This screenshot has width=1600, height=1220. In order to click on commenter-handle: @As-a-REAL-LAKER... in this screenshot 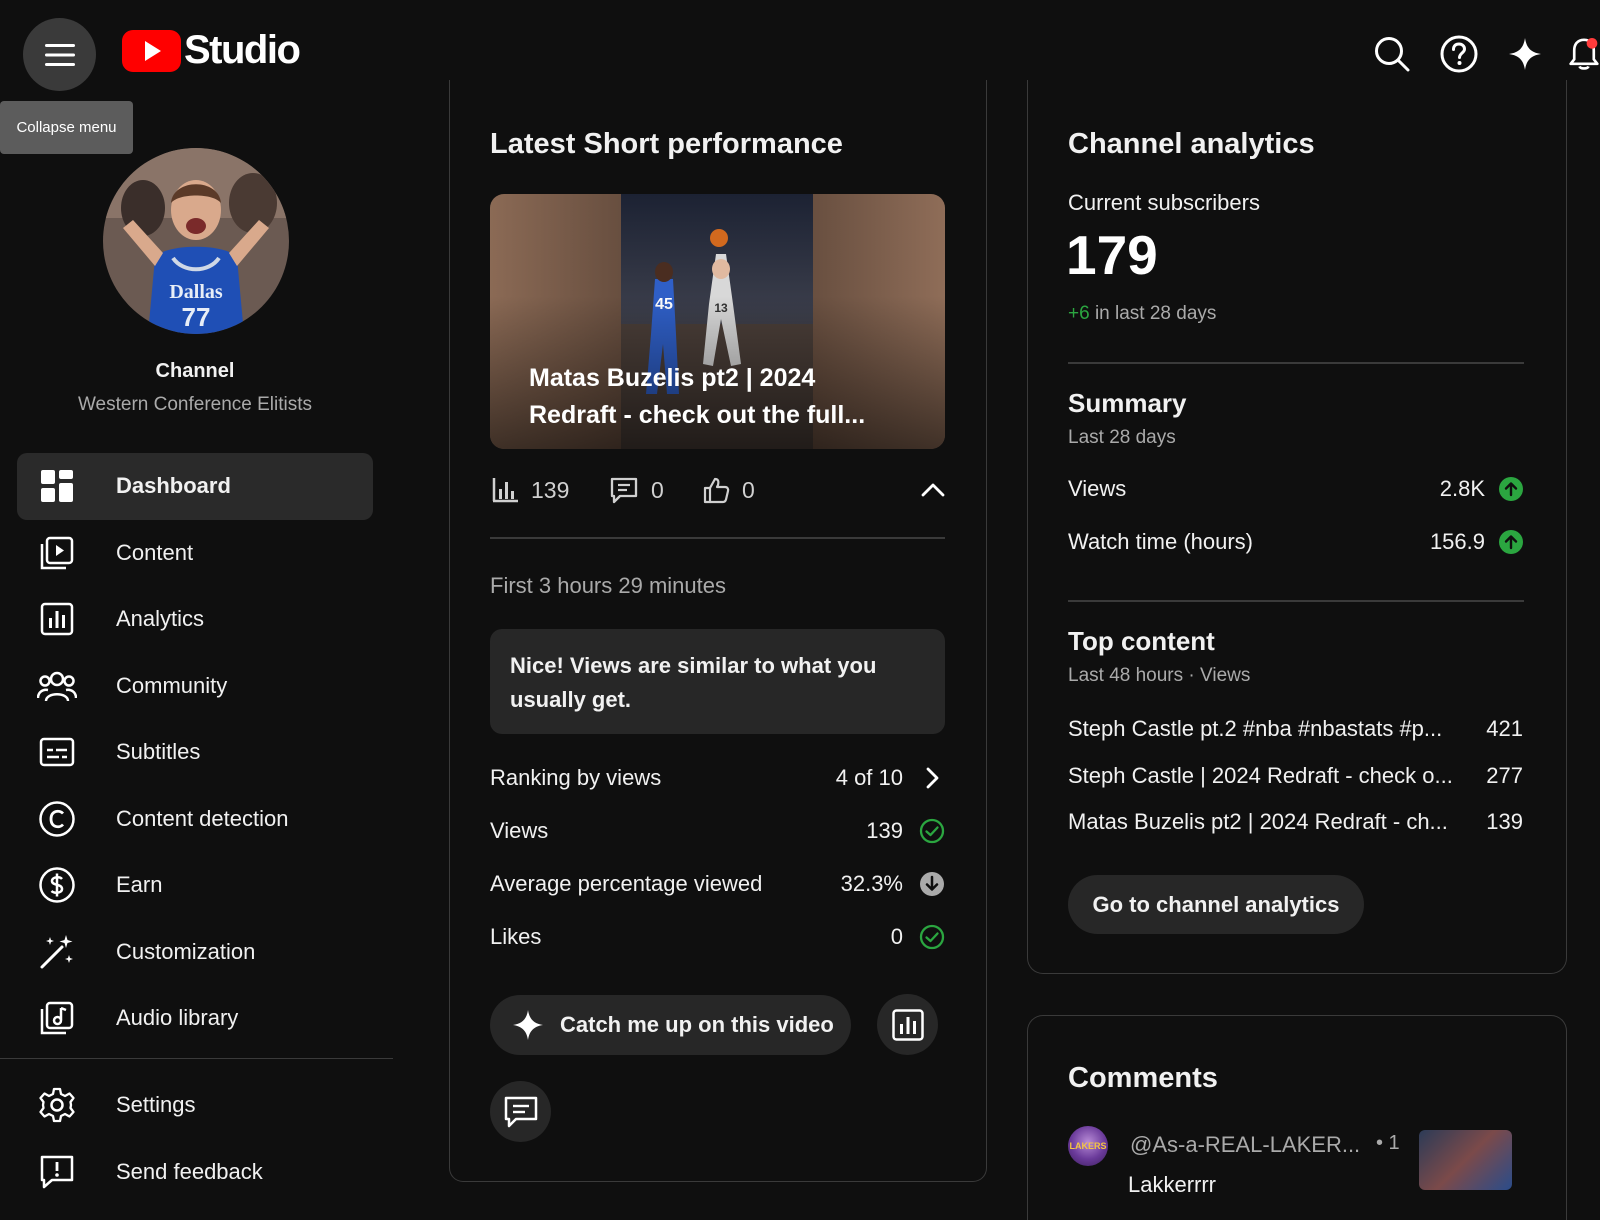, I will do `click(1245, 1145)`.